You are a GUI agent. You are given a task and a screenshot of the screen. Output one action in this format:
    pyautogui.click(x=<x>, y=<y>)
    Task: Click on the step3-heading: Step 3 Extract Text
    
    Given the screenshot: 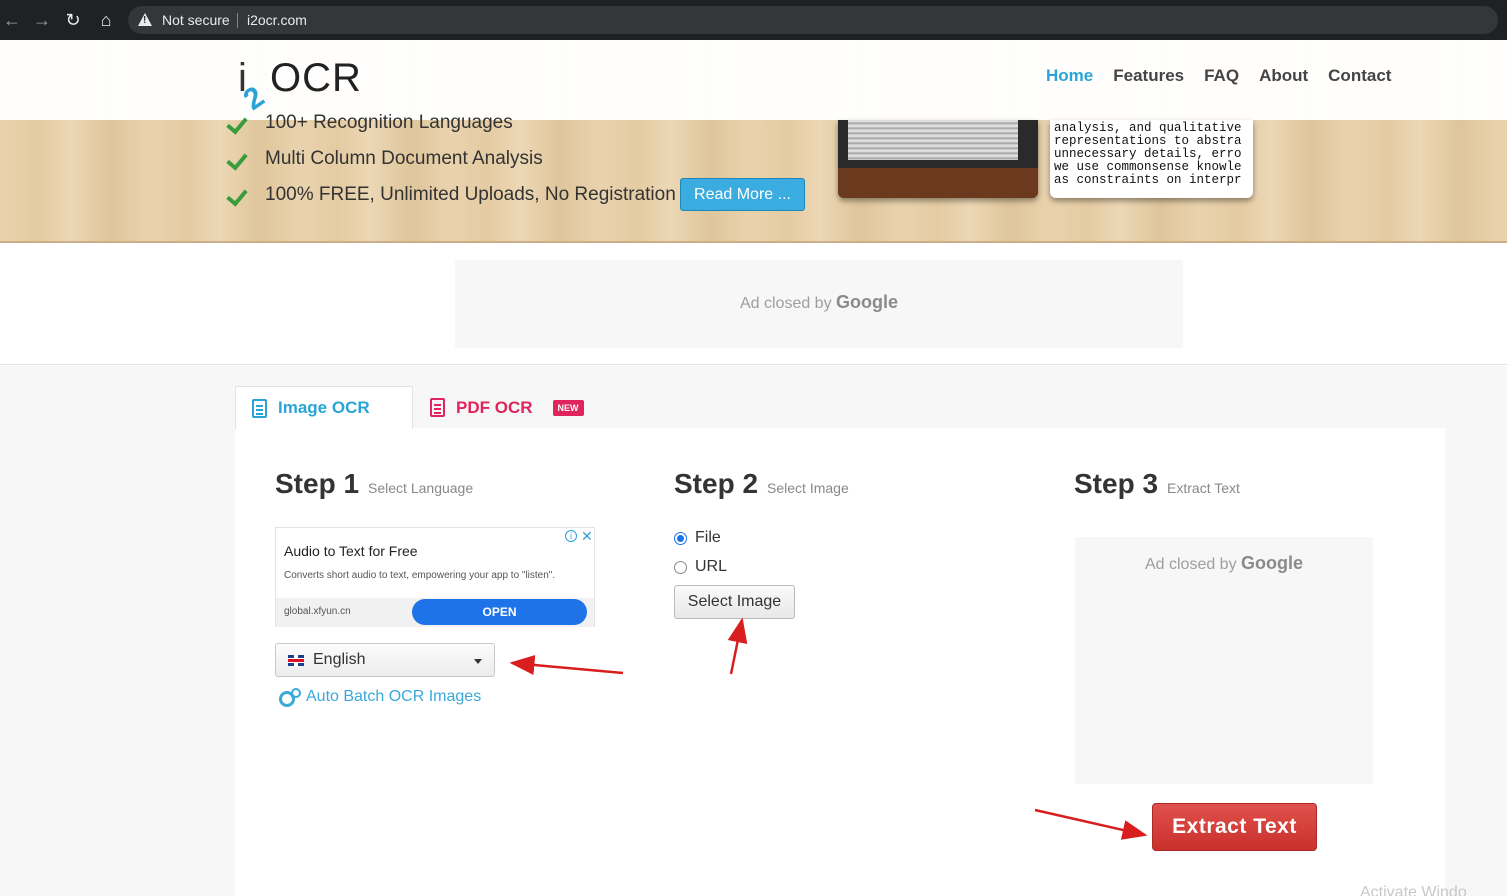 What is the action you would take?
    pyautogui.click(x=1157, y=484)
    